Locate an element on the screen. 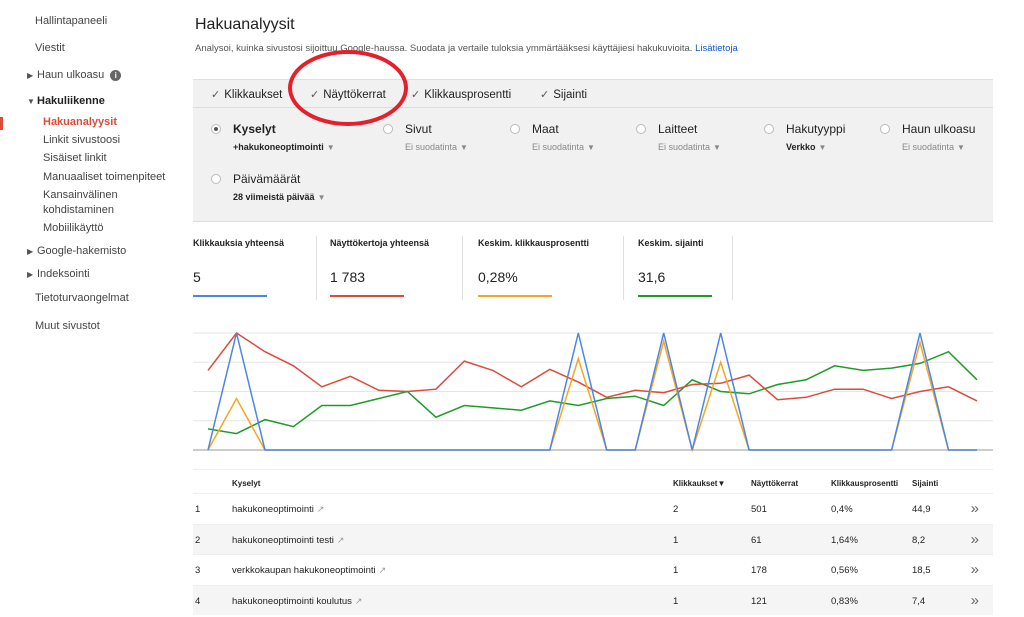 Image resolution: width=1024 pixels, height=617 pixels. sidebar-item-manual-actions: Manuaaliset toimenpiteet is located at coordinates (104, 177).